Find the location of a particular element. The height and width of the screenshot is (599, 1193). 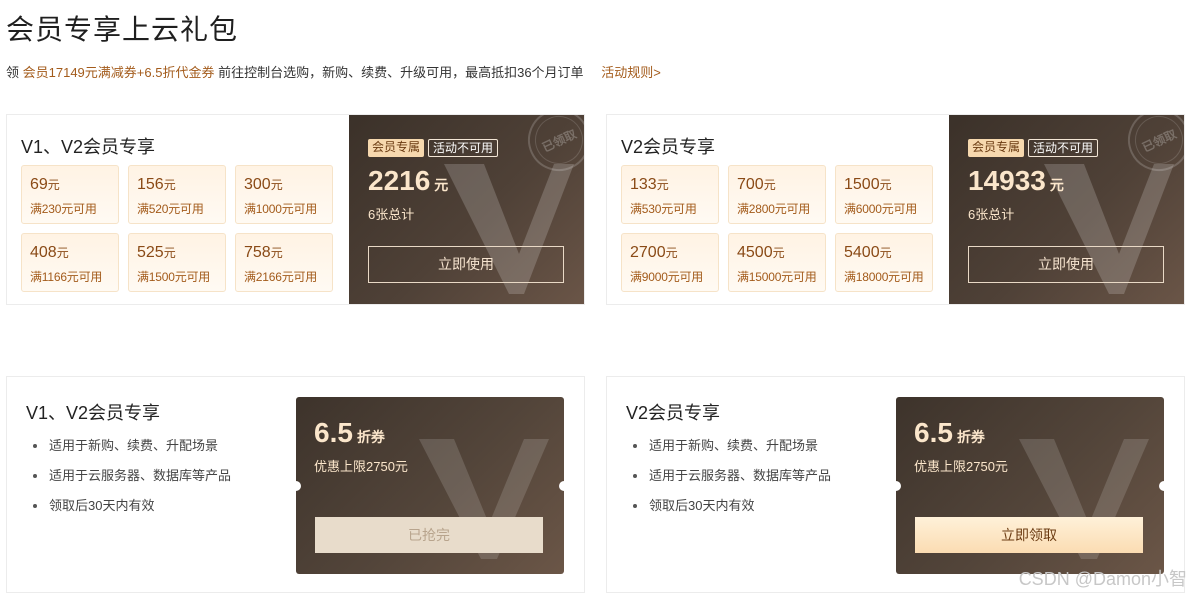

coupon-amount: 700 is located at coordinates (750, 184).